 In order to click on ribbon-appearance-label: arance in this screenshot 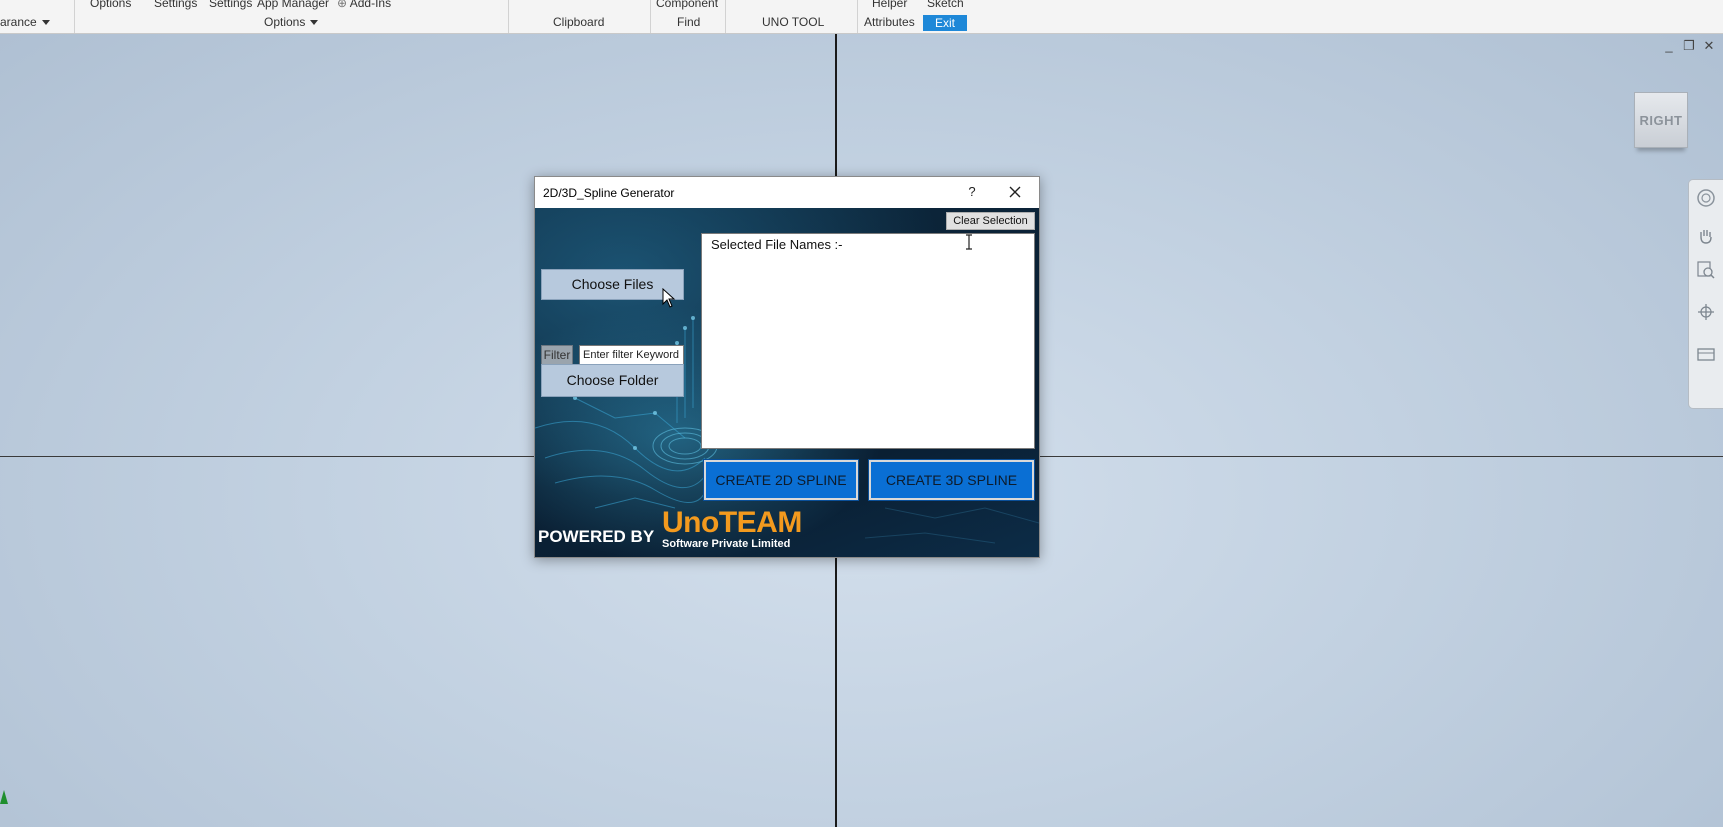, I will do `click(18, 22)`.